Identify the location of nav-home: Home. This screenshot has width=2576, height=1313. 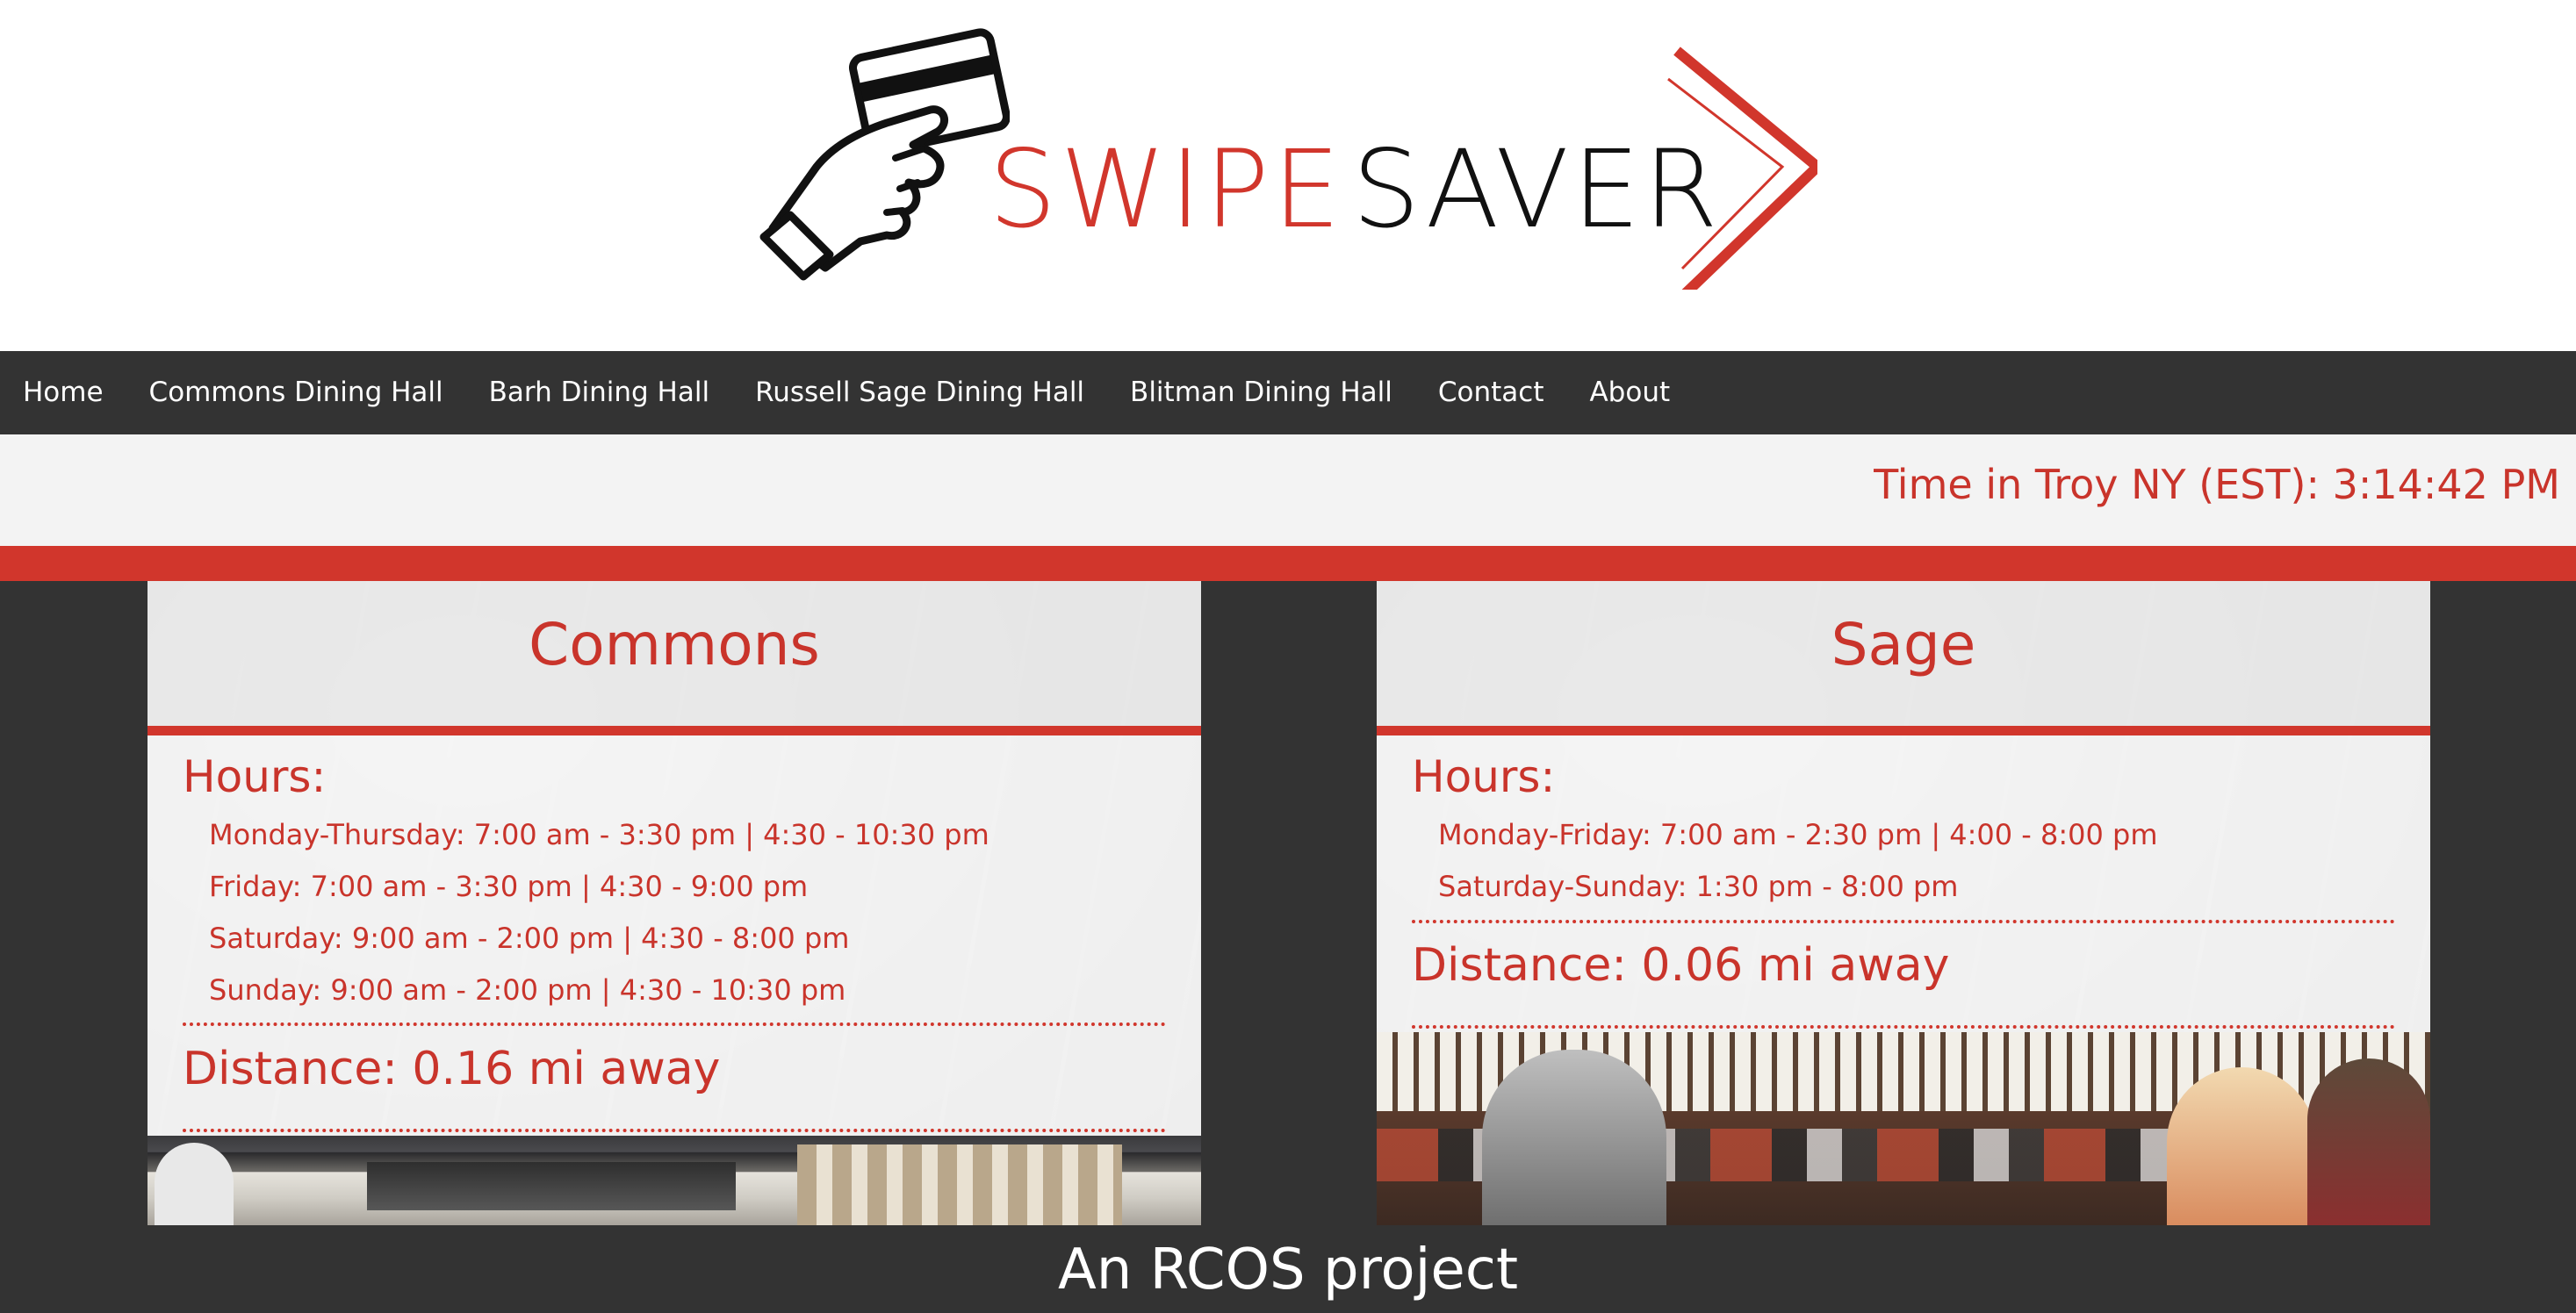
(63, 392).